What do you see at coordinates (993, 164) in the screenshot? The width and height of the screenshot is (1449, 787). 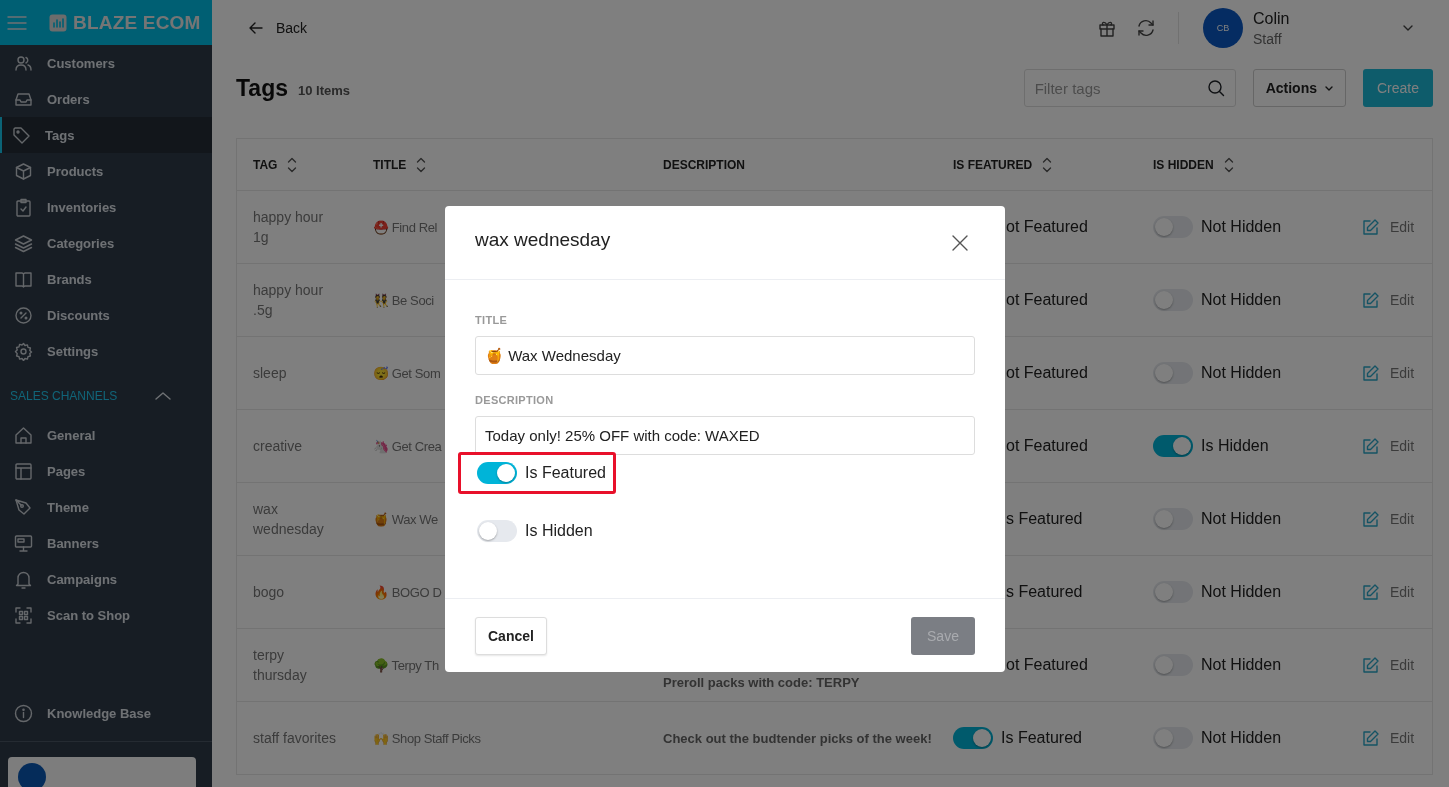 I see `column-header: IS FEATURED` at bounding box center [993, 164].